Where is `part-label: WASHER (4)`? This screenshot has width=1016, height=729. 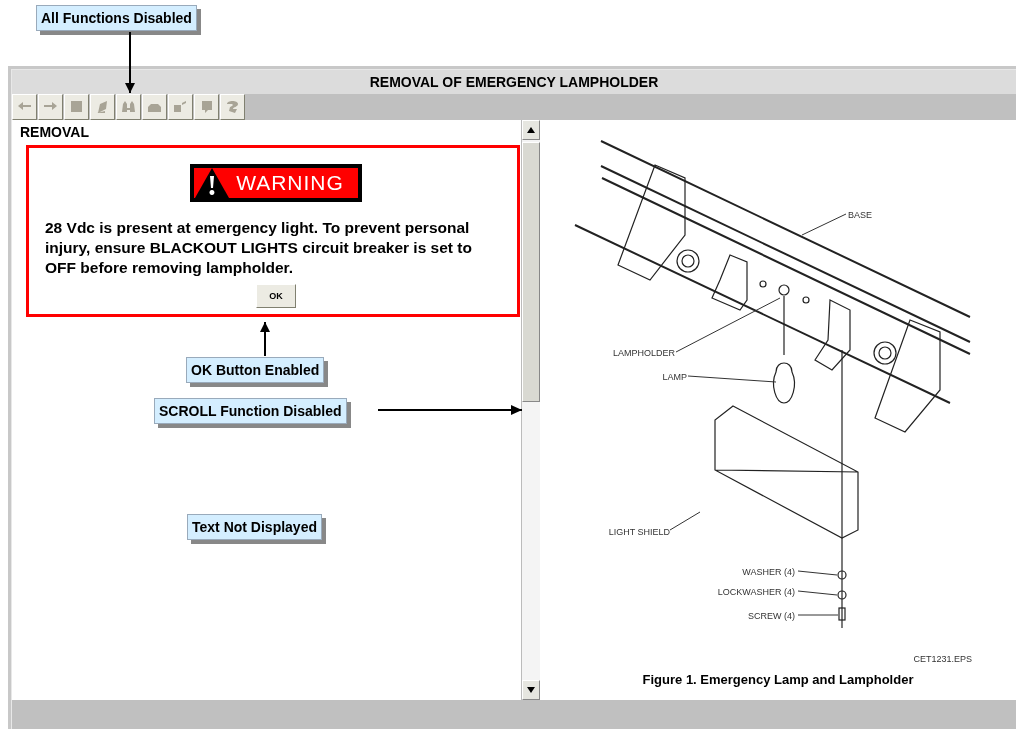 part-label: WASHER (4) is located at coordinates (768, 572).